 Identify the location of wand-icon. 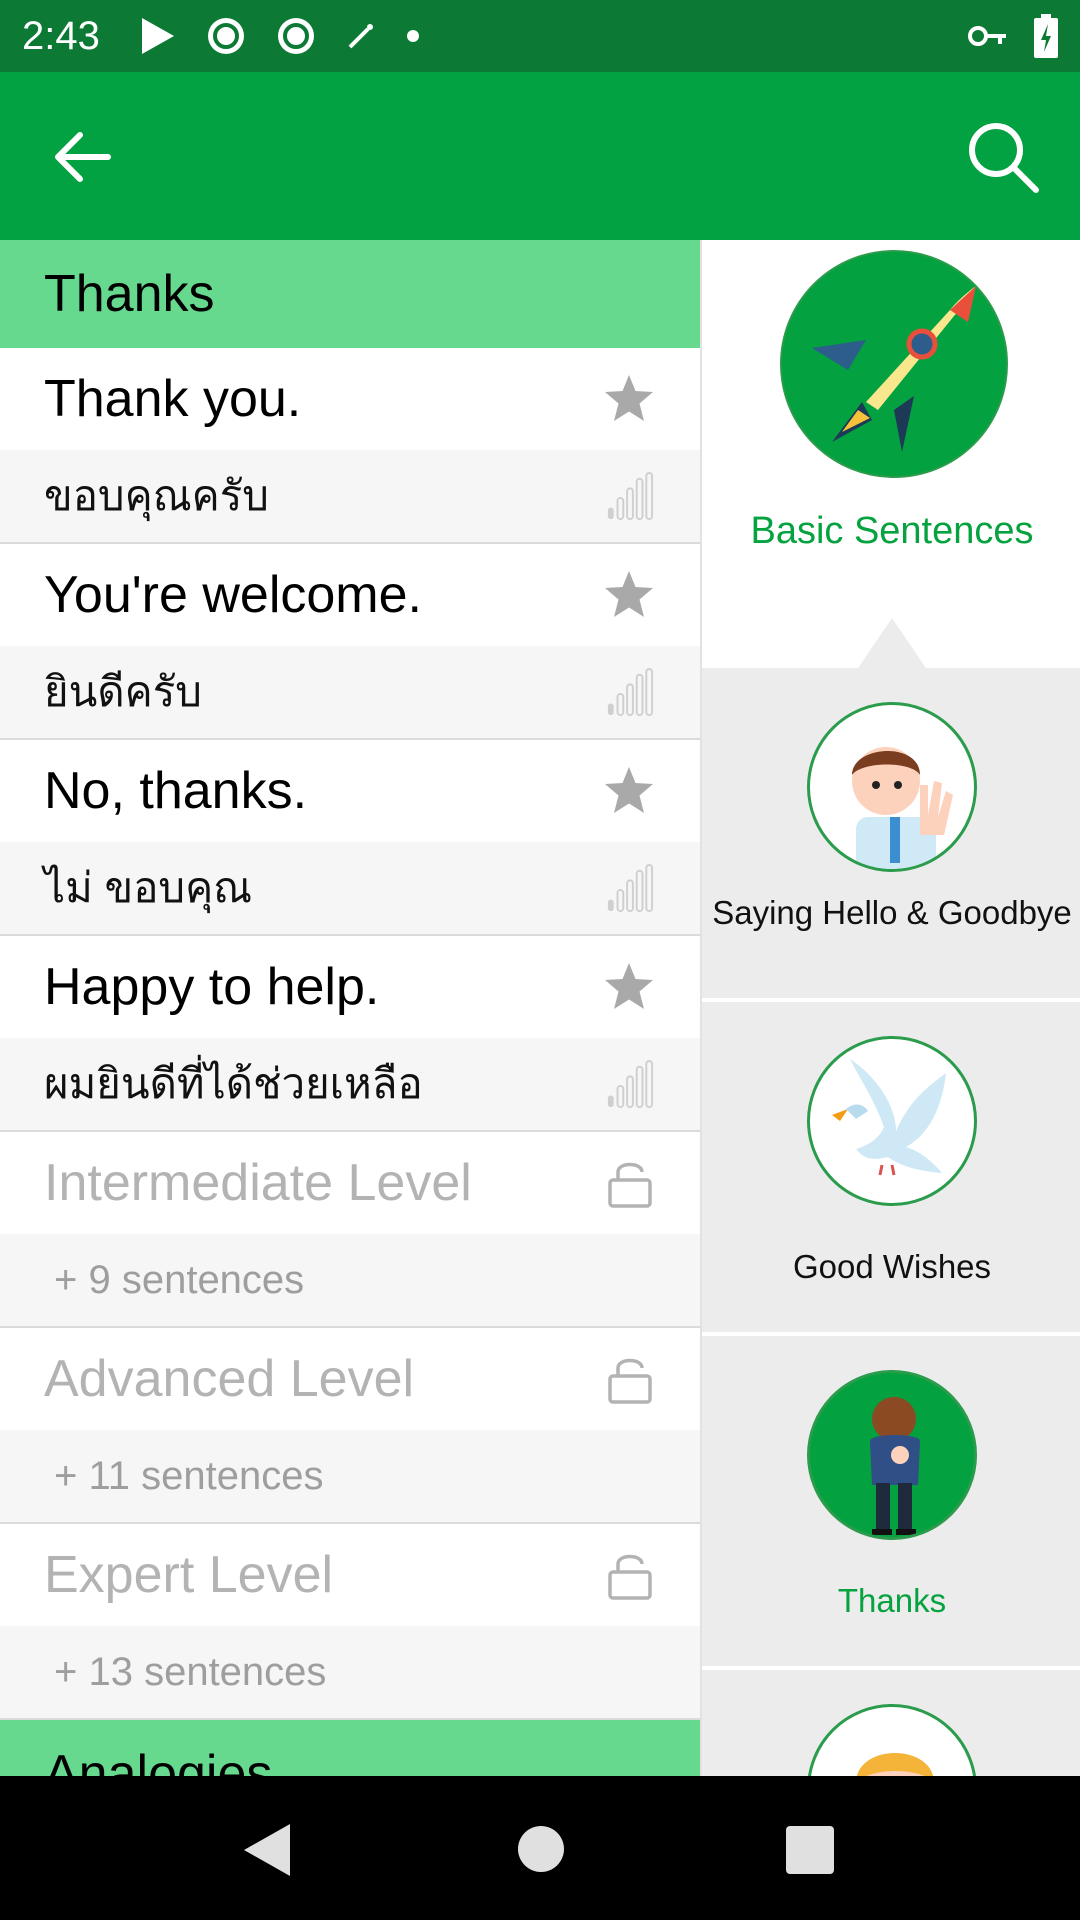
(360, 36).